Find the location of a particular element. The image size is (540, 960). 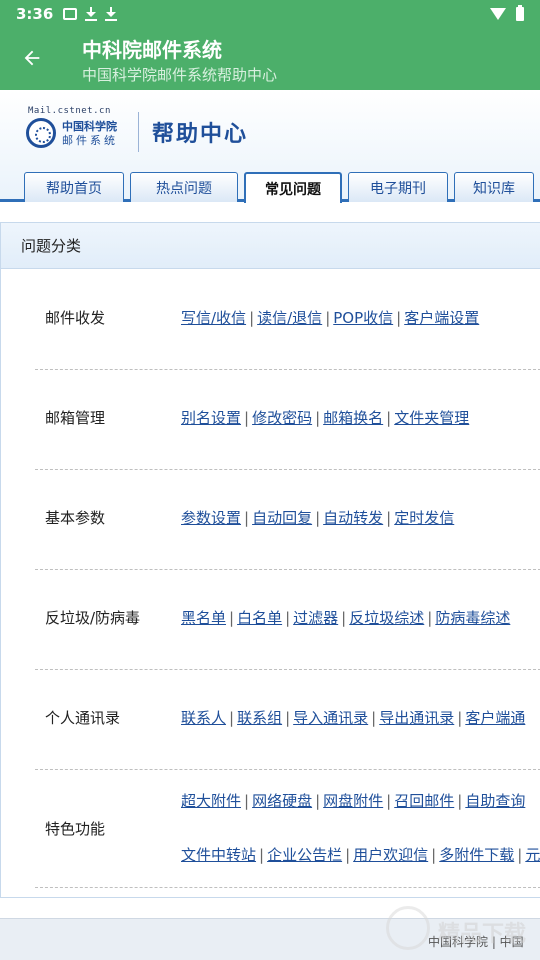

topic-link: 文件夹管理 is located at coordinates (431, 418).